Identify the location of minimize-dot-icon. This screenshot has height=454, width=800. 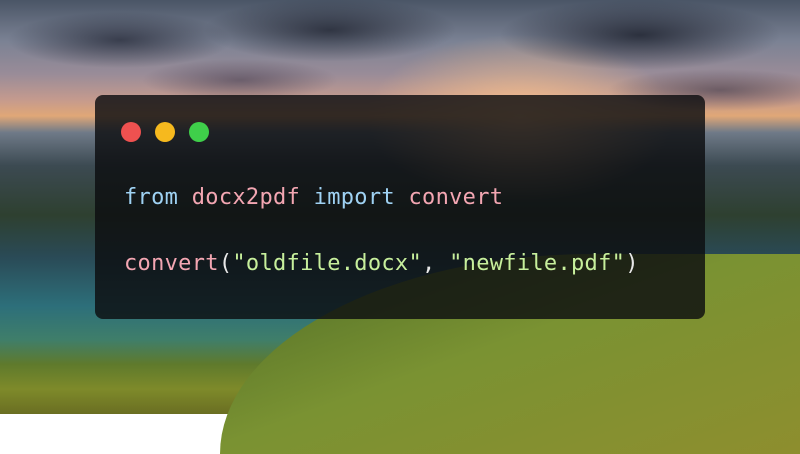
(165, 132).